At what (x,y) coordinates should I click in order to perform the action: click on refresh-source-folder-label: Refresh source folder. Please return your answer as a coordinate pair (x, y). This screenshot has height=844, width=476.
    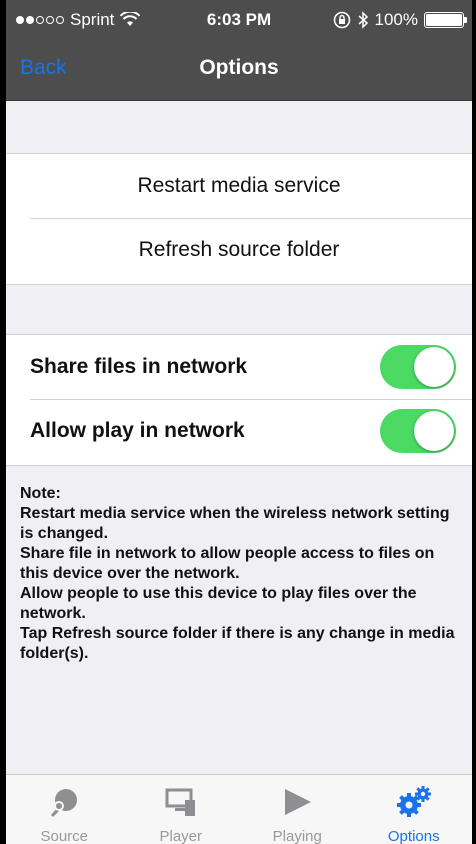
    Looking at the image, I should click on (239, 249).